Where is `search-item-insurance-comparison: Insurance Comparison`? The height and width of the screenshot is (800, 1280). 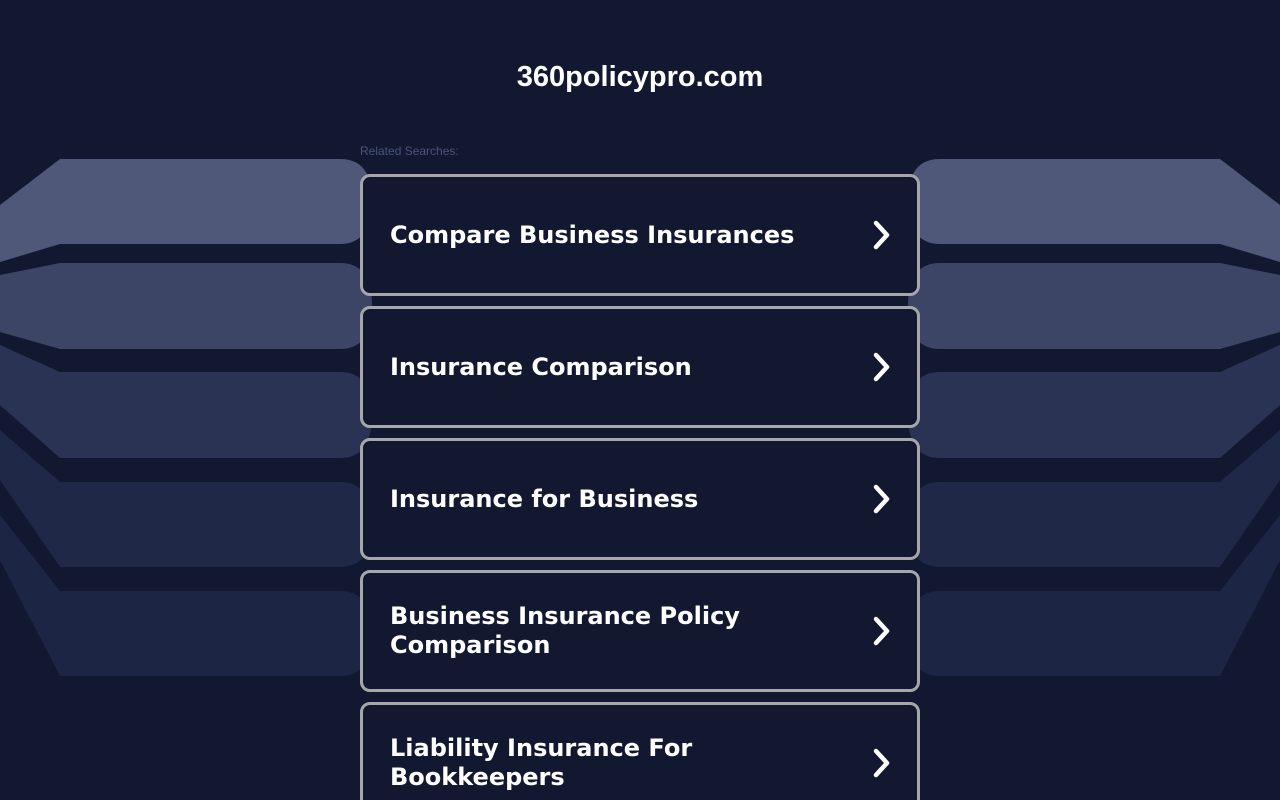 search-item-insurance-comparison: Insurance Comparison is located at coordinates (640, 367).